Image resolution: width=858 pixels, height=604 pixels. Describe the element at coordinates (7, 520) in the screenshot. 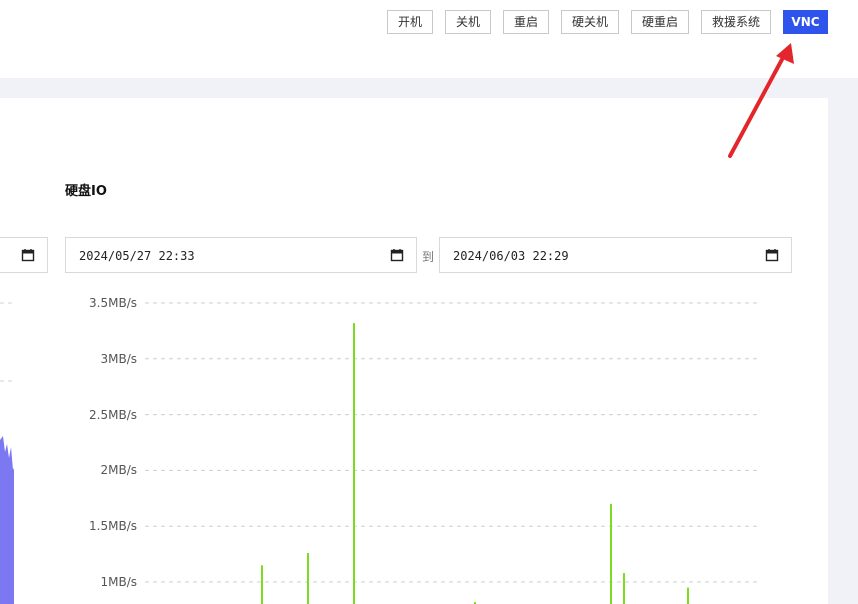

I see `left-chart-area` at that location.